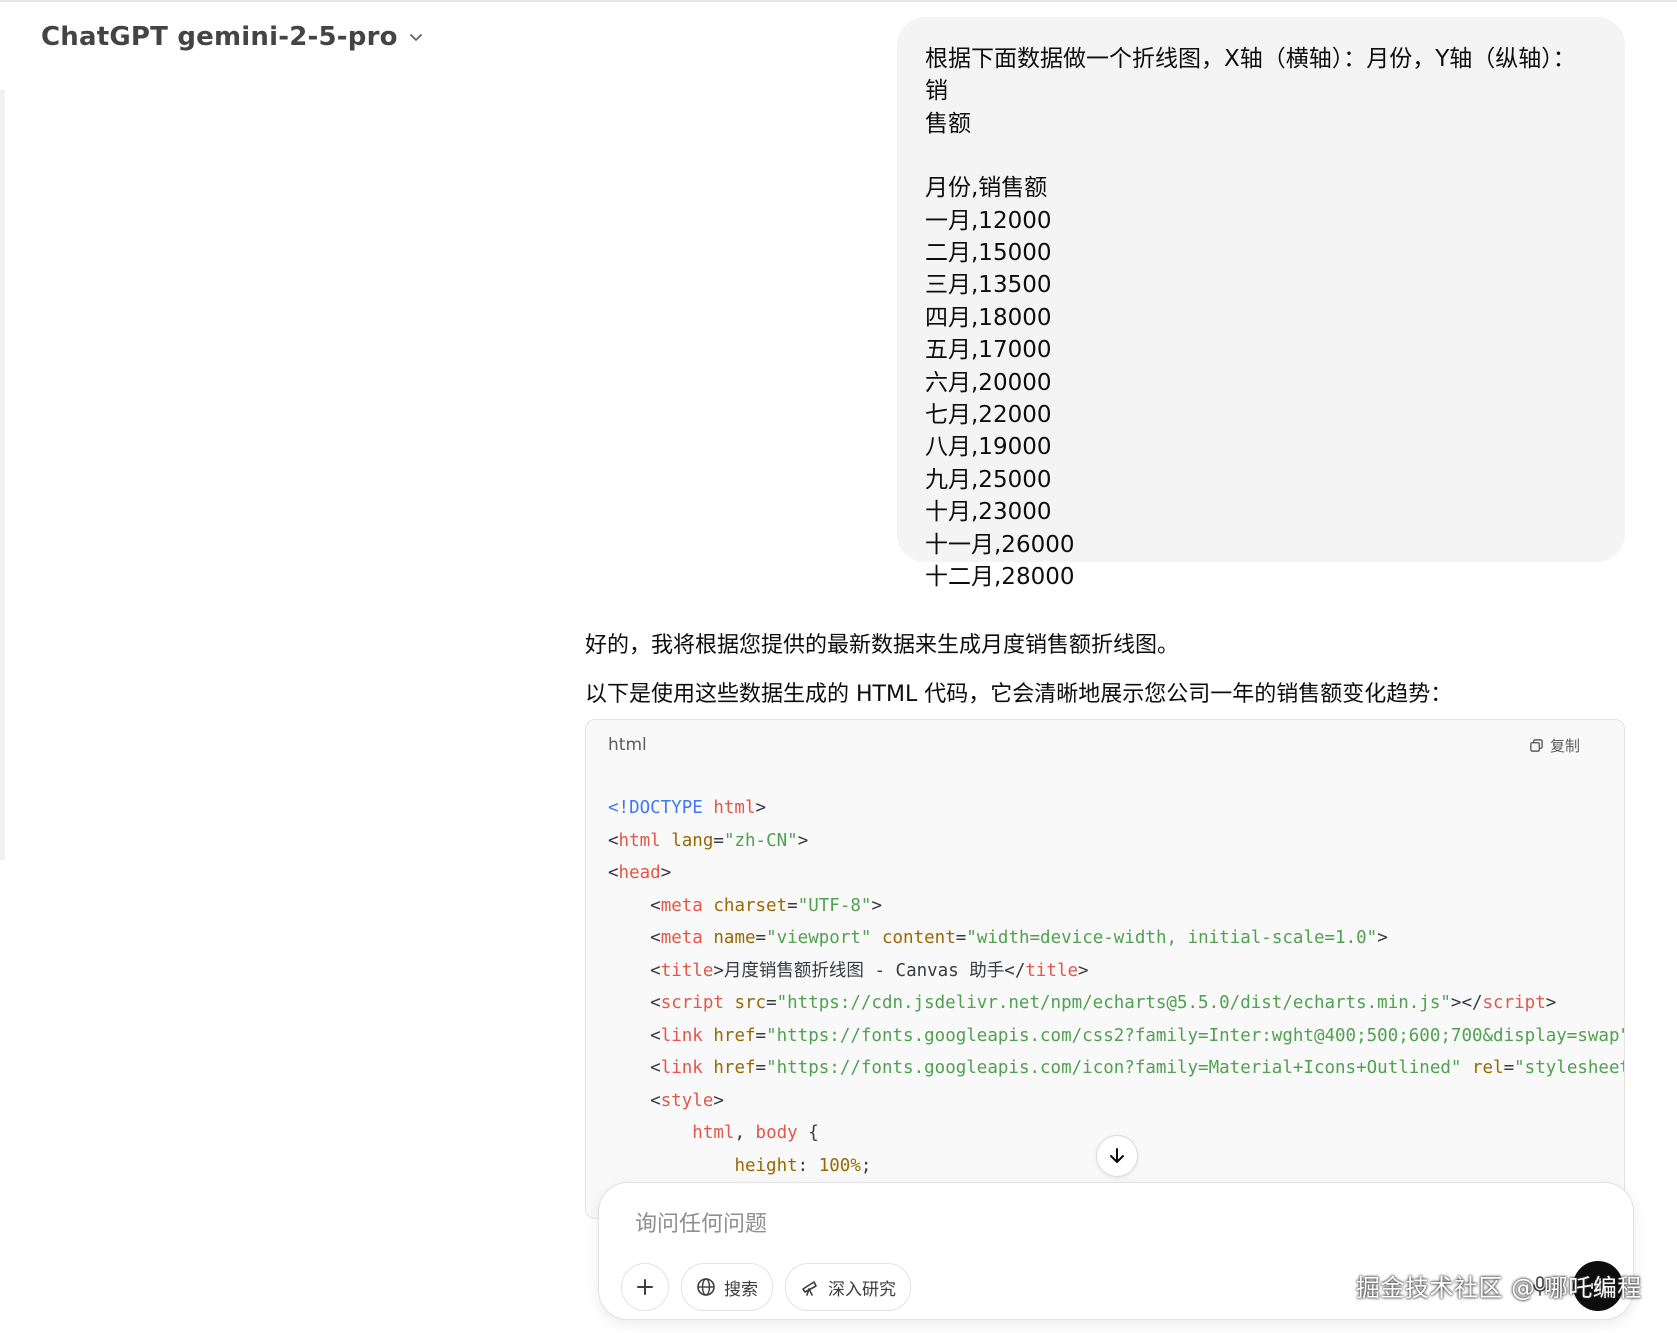 The image size is (1677, 1333). I want to click on message-line: 一月,12000, so click(988, 220).